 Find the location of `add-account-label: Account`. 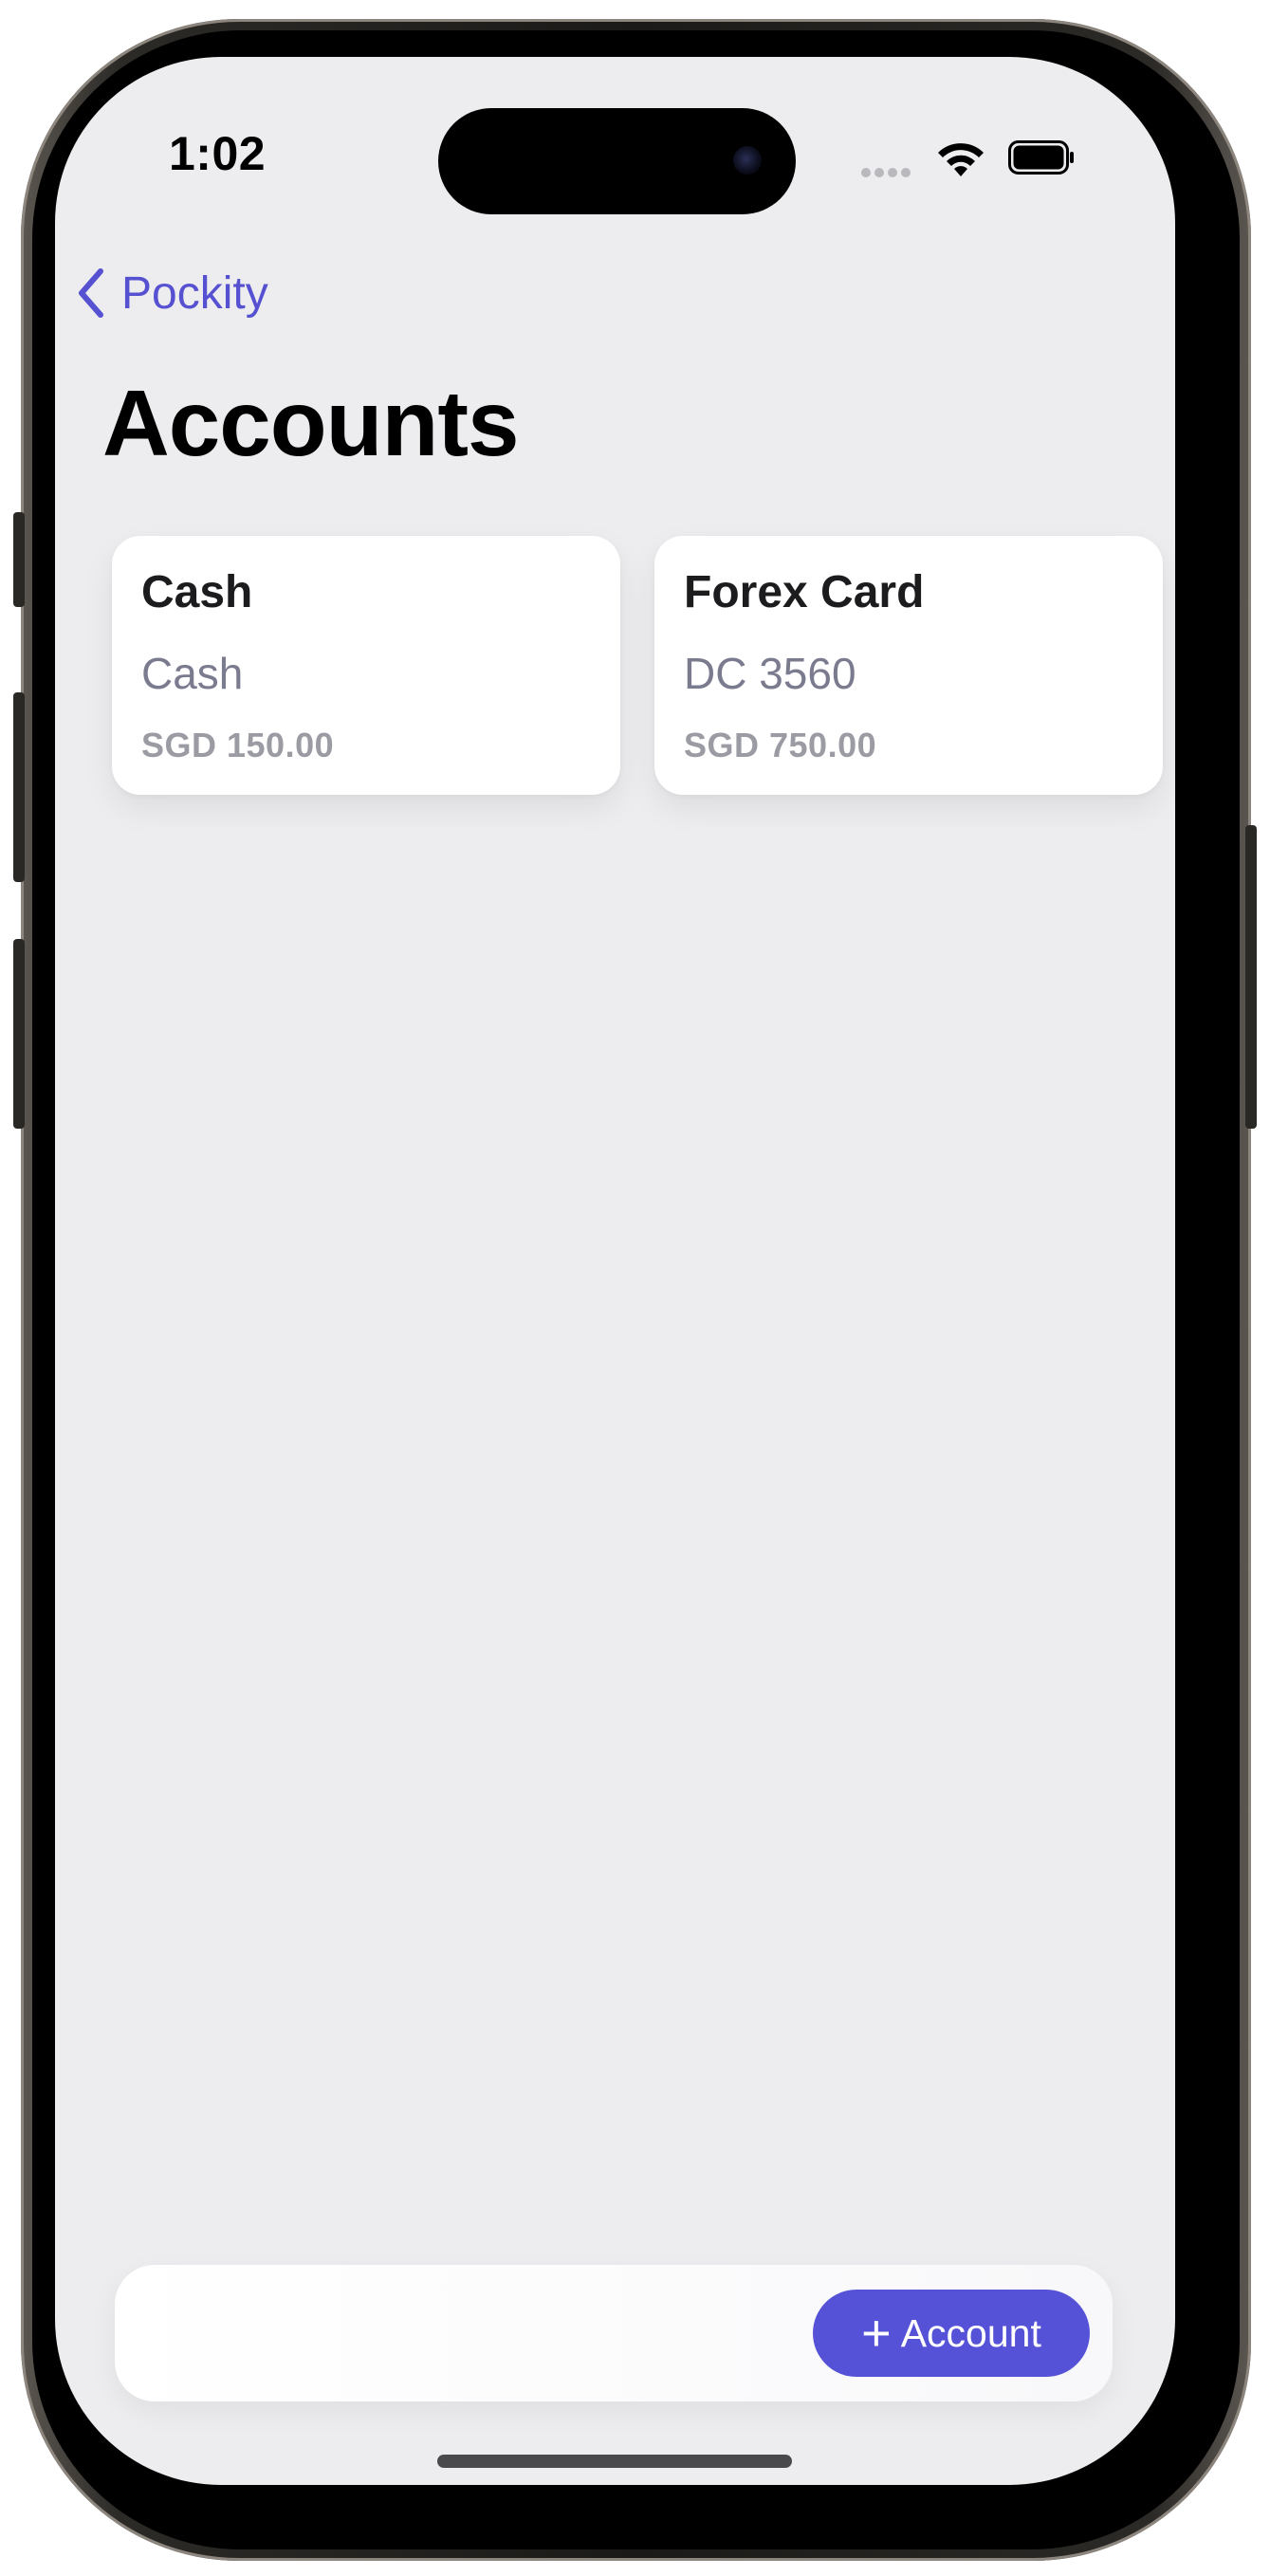

add-account-label: Account is located at coordinates (970, 2332).